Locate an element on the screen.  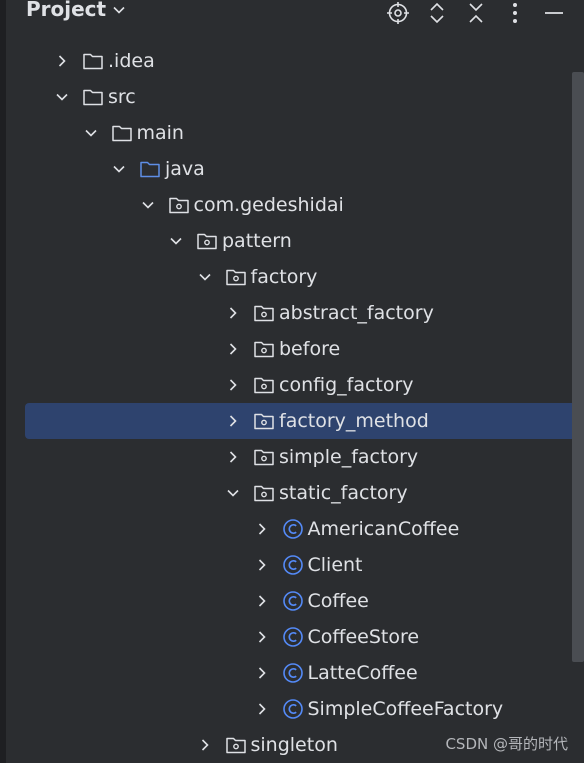
tree-item-label: com.gedeshidai is located at coordinates (268, 205).